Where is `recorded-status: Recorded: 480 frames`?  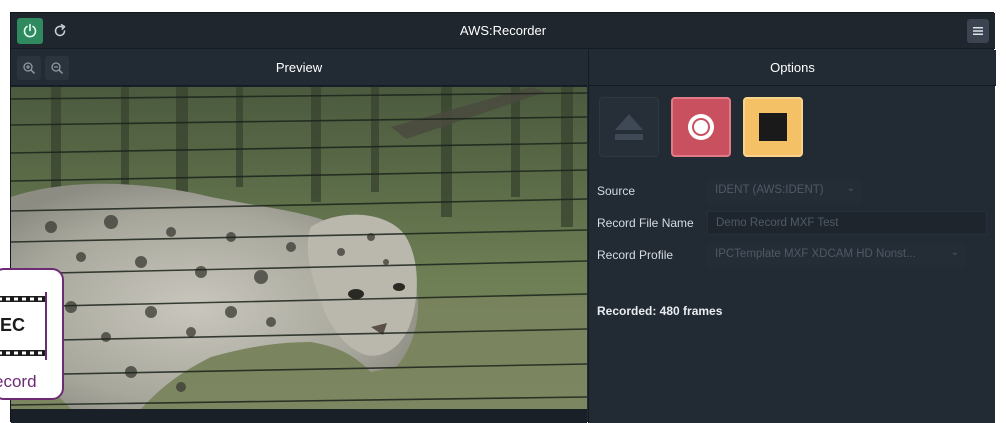 recorded-status: Recorded: 480 frames is located at coordinates (660, 311).